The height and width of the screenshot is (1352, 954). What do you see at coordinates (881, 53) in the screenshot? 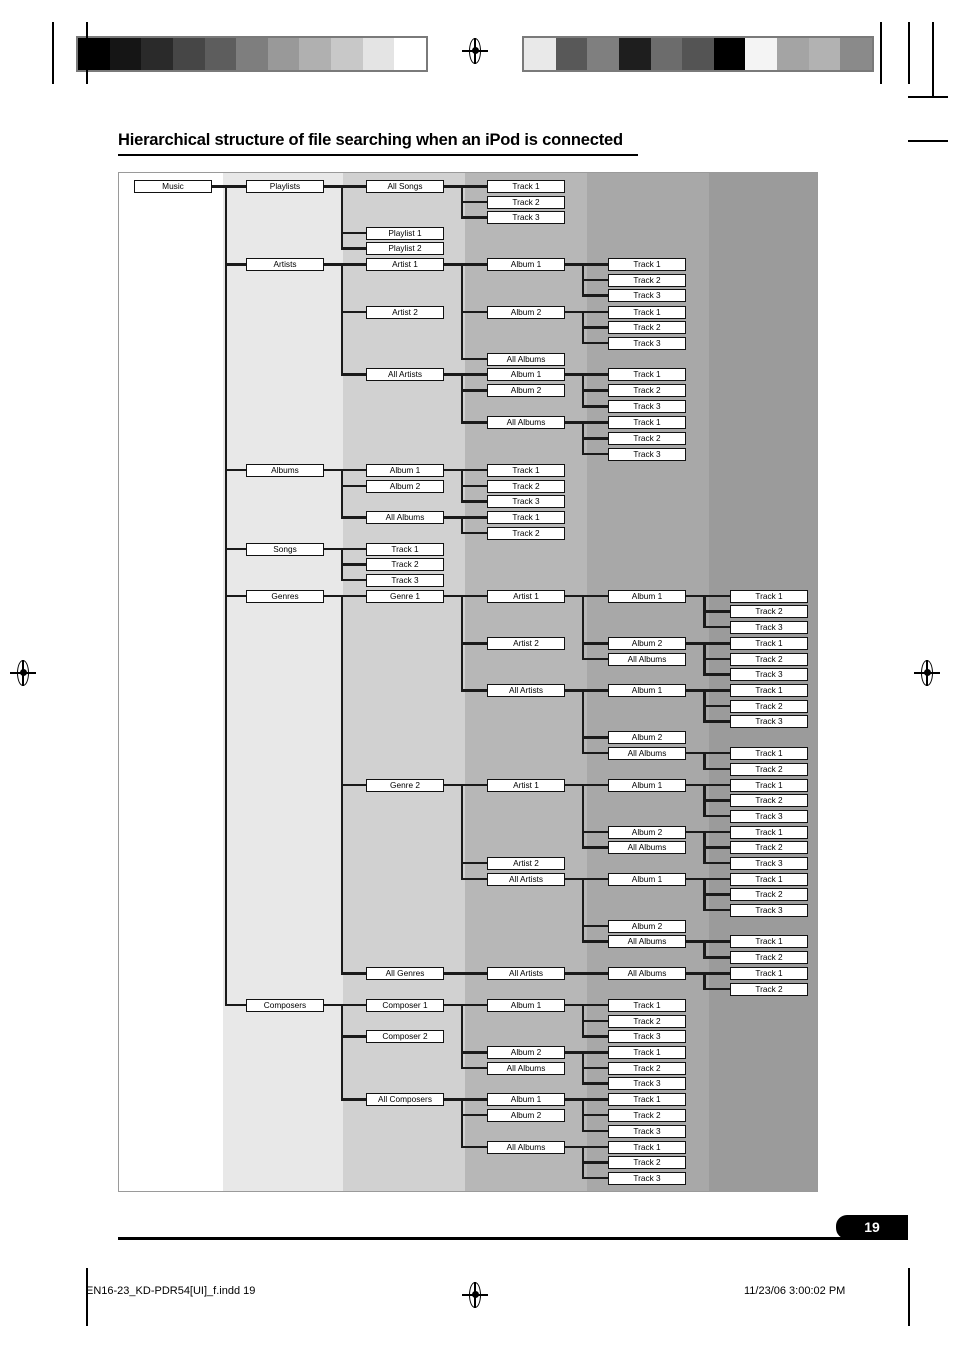
I see `crop-mark-tr-v` at bounding box center [881, 53].